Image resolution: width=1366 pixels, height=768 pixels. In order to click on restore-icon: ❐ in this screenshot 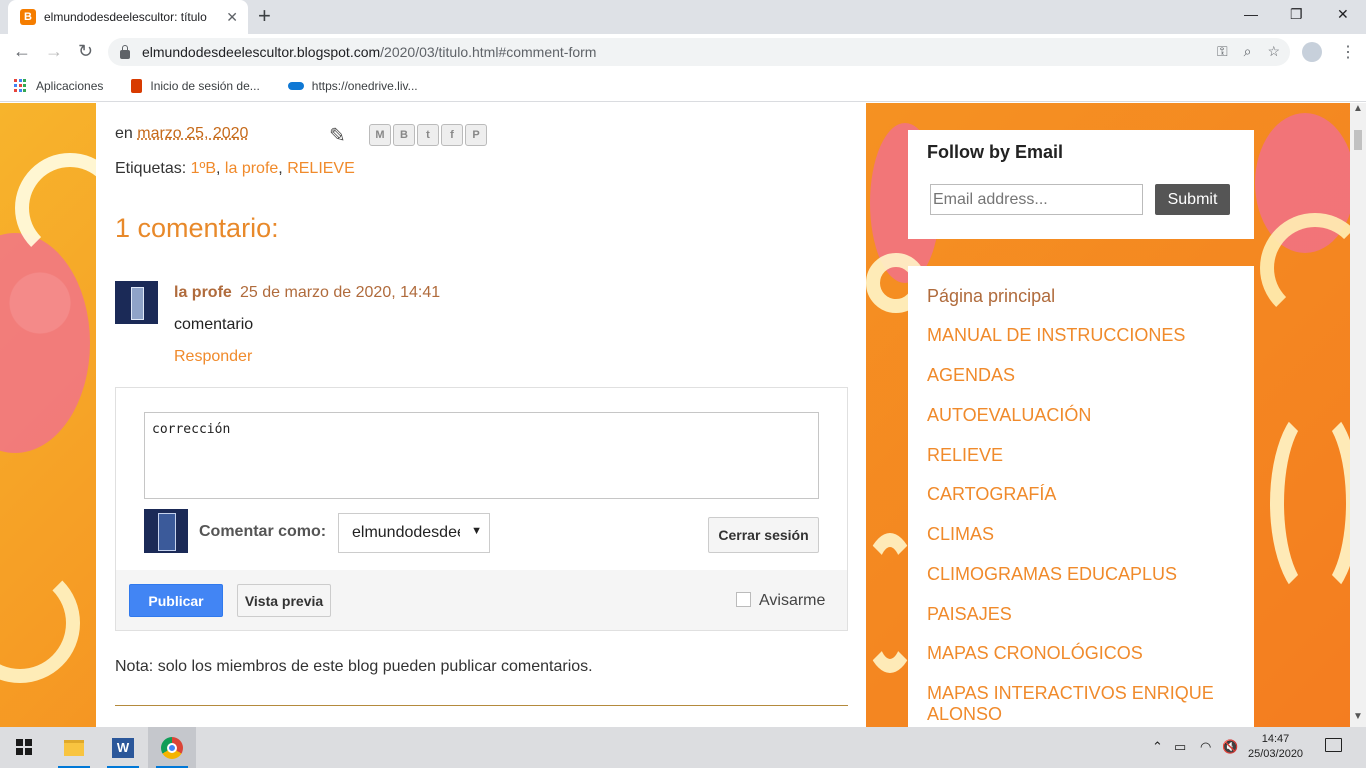, I will do `click(1296, 14)`.